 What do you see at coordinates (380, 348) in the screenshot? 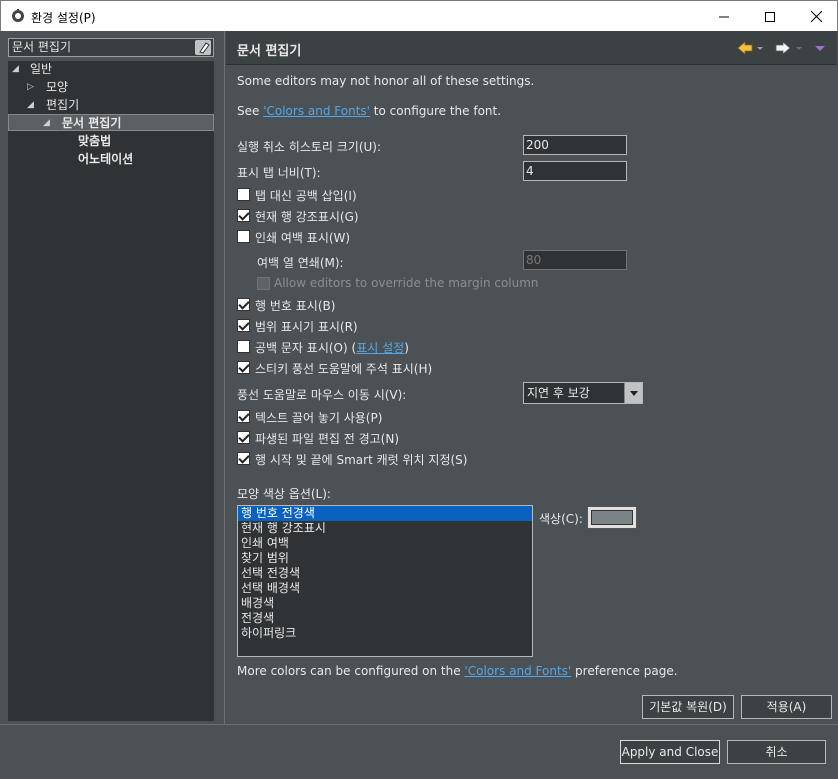
I see `whitespace-settings-link: 표시 설정` at bounding box center [380, 348].